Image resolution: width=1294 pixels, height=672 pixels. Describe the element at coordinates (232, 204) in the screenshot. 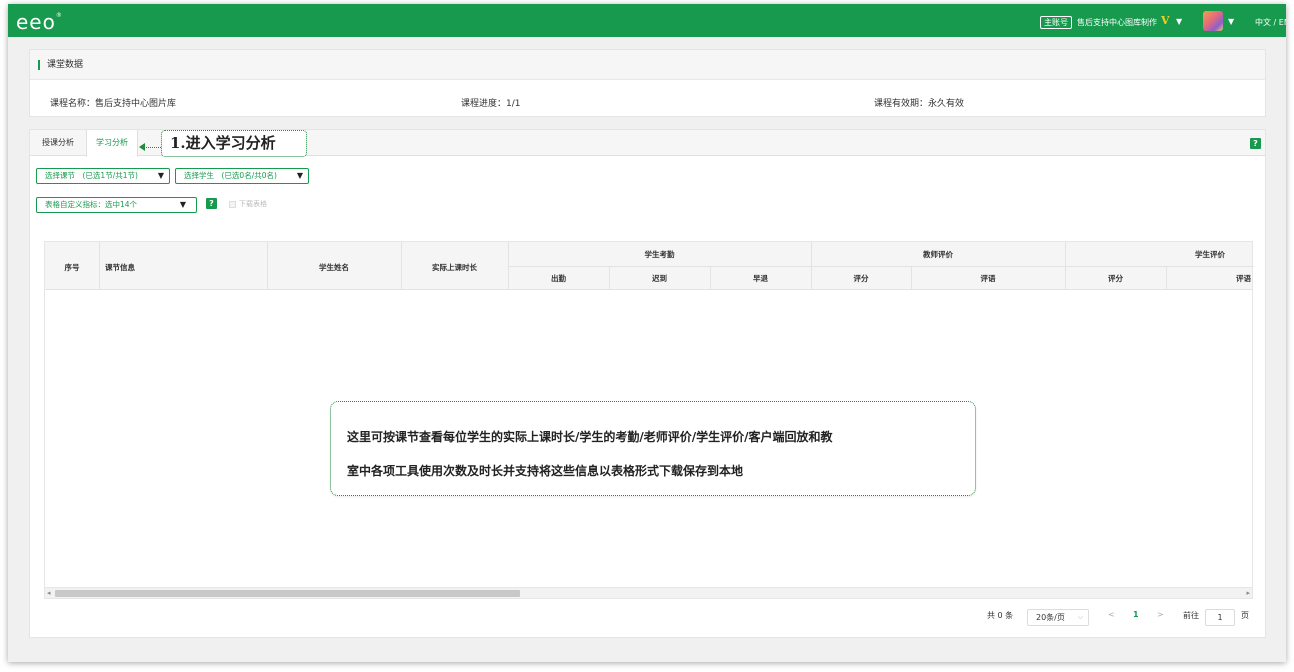

I see `download-checkbox-icon` at that location.